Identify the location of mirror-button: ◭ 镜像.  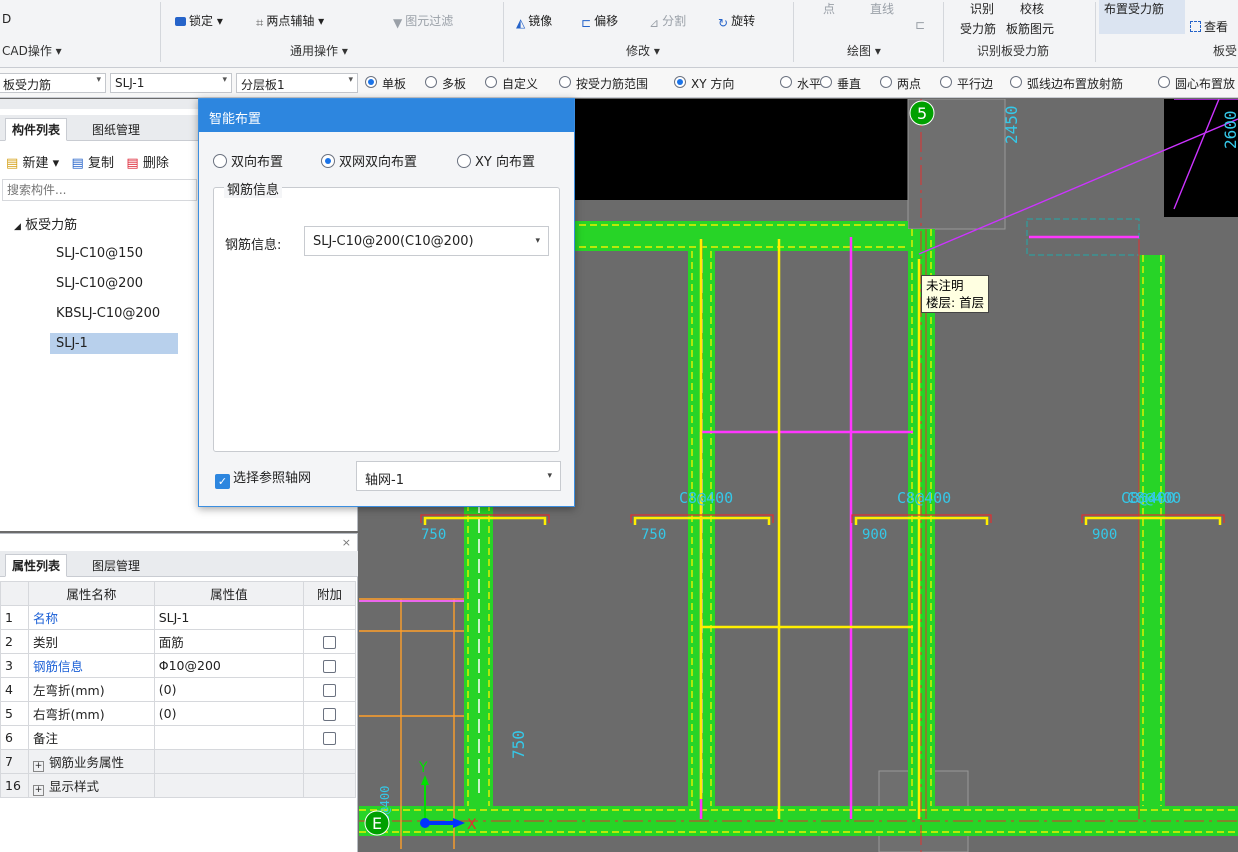
(534, 21).